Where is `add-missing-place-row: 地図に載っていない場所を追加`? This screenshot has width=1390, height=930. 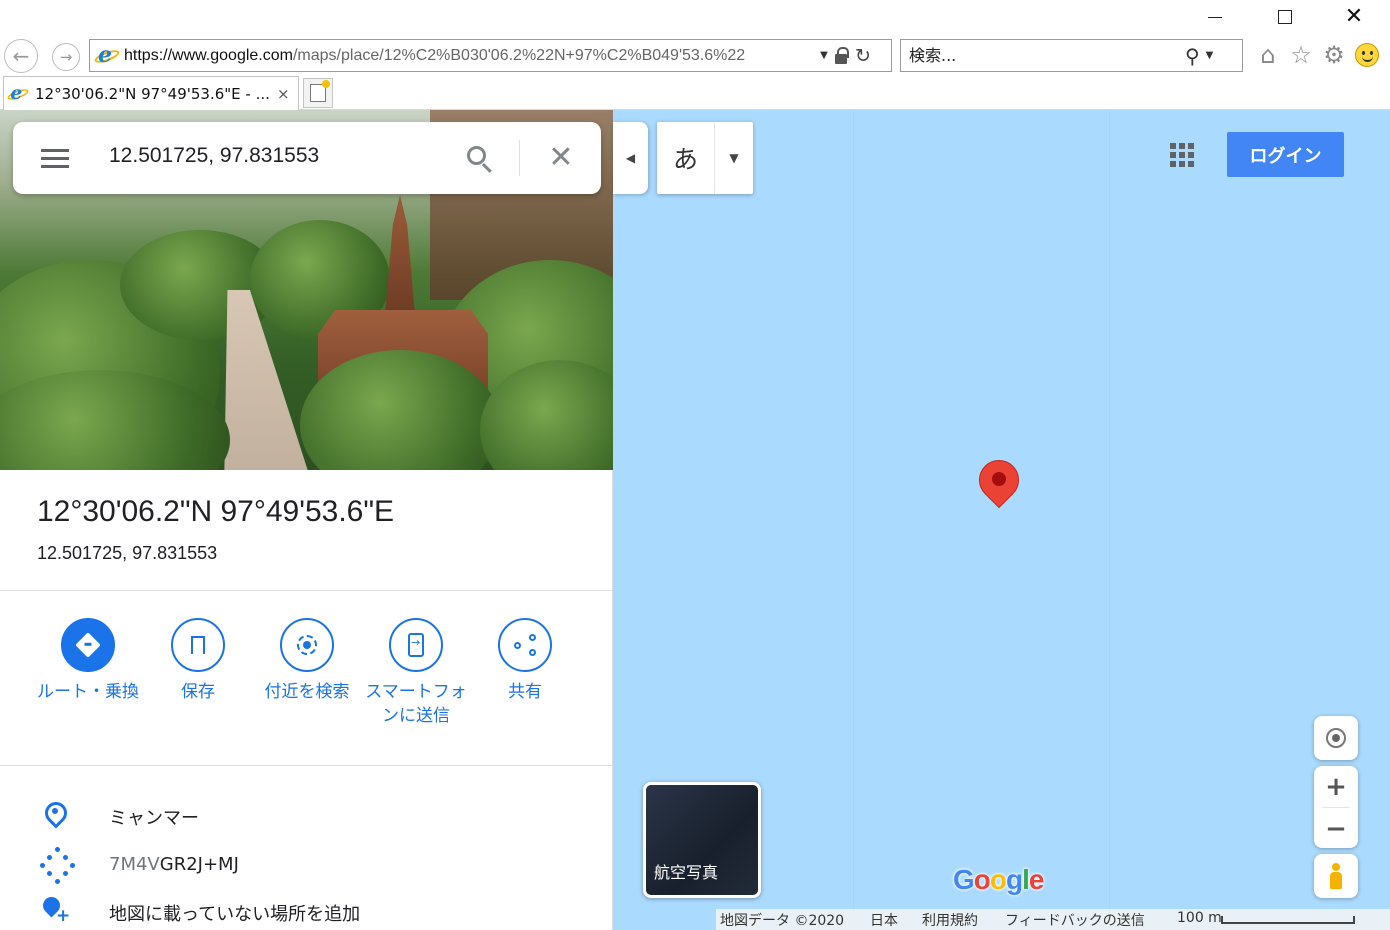
add-missing-place-row: 地図に載っていない場所を追加 is located at coordinates (306, 910).